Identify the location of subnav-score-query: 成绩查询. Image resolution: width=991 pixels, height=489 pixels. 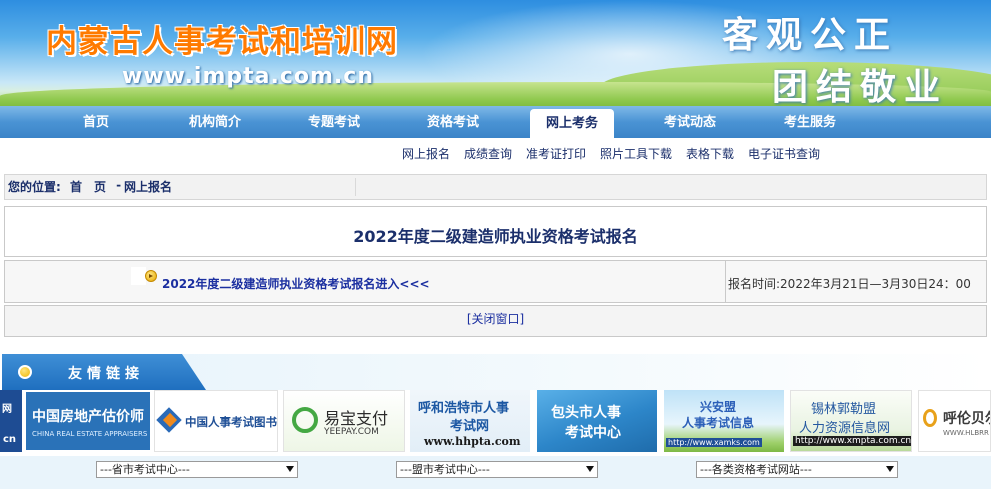
(488, 153).